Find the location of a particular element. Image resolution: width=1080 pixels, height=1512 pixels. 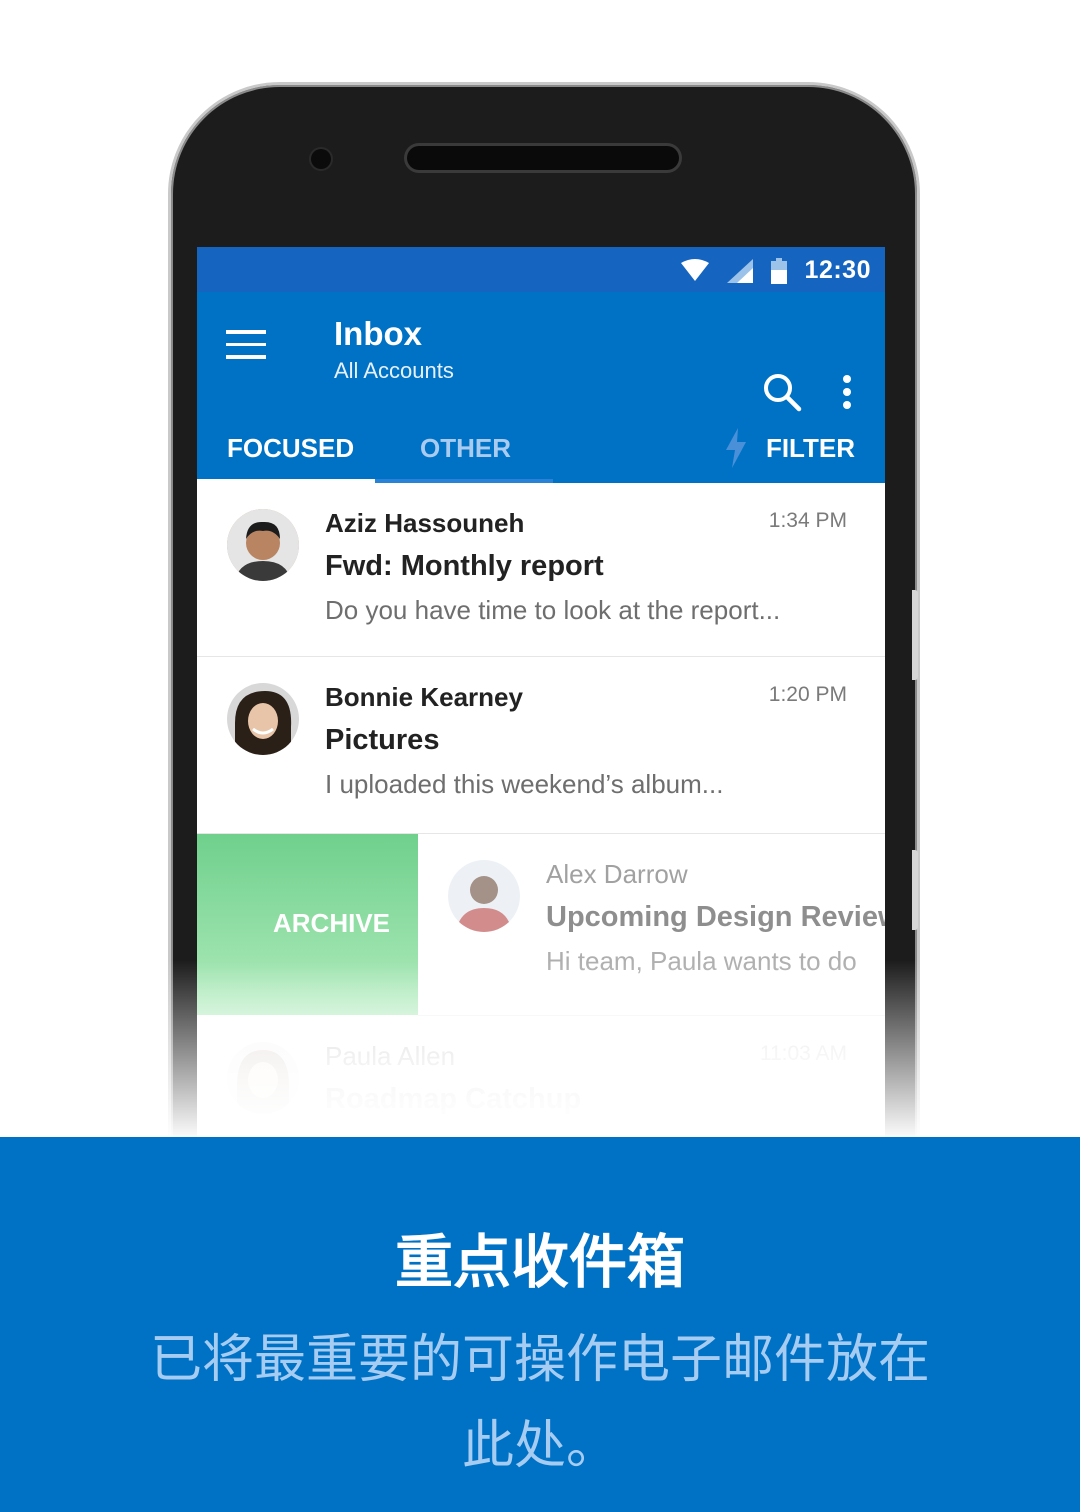

account-subtitle: All Accounts is located at coordinates (394, 371).